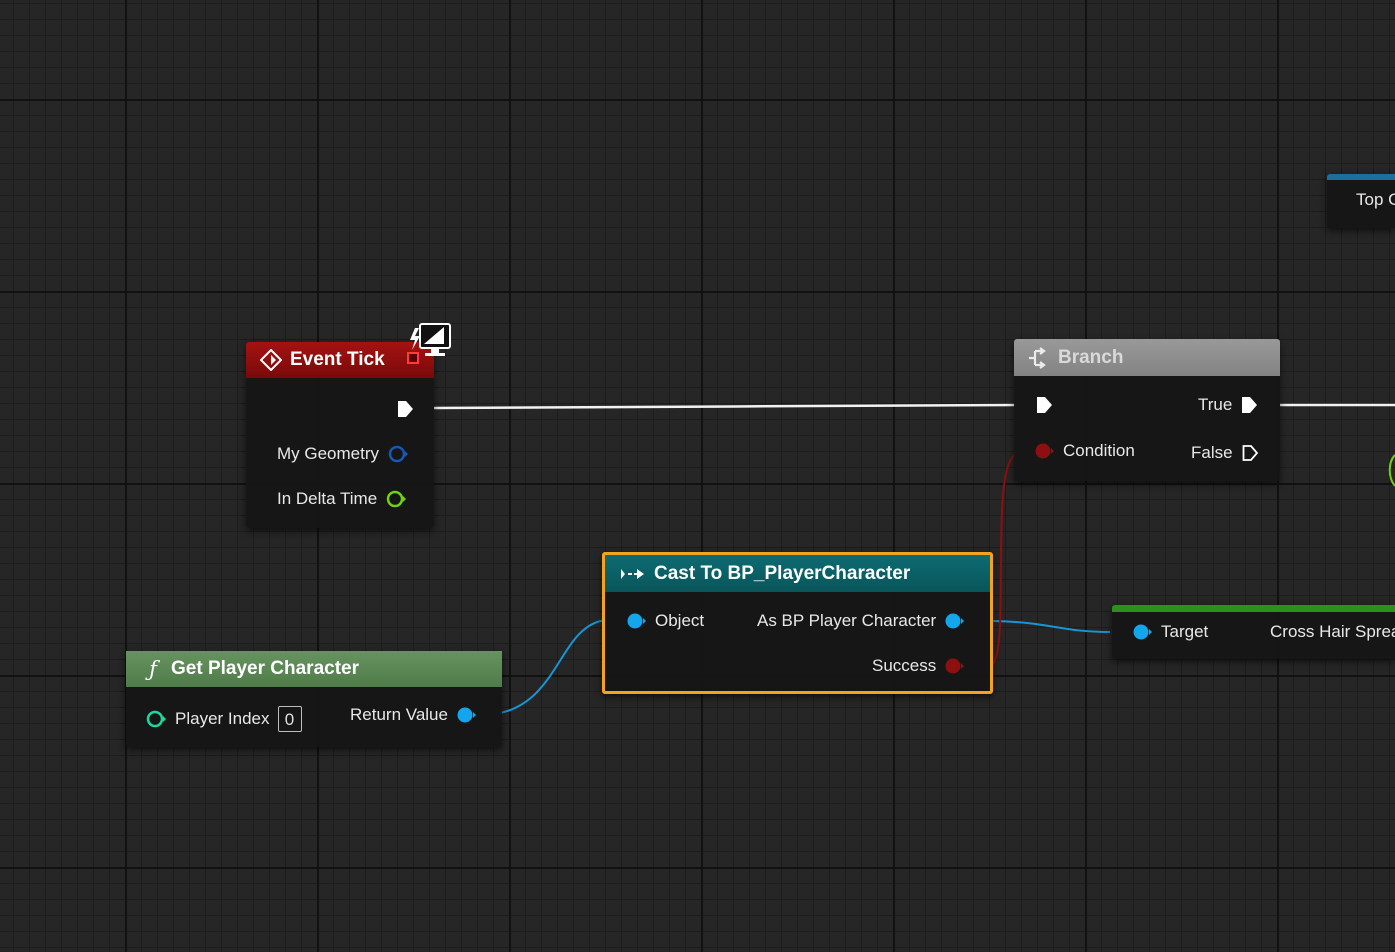  I want to click on object-in-pin-icon, so click(636, 621).